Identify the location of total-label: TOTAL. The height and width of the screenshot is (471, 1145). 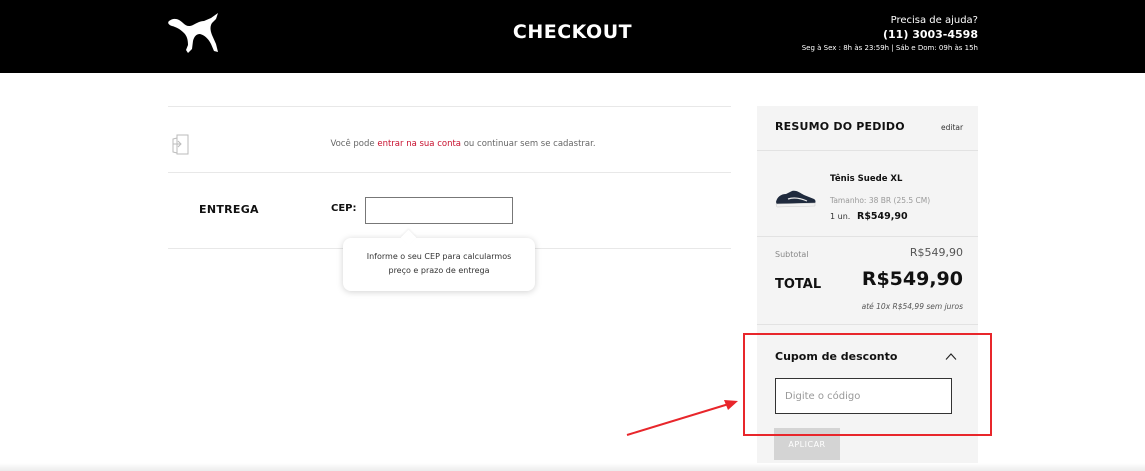
(798, 284).